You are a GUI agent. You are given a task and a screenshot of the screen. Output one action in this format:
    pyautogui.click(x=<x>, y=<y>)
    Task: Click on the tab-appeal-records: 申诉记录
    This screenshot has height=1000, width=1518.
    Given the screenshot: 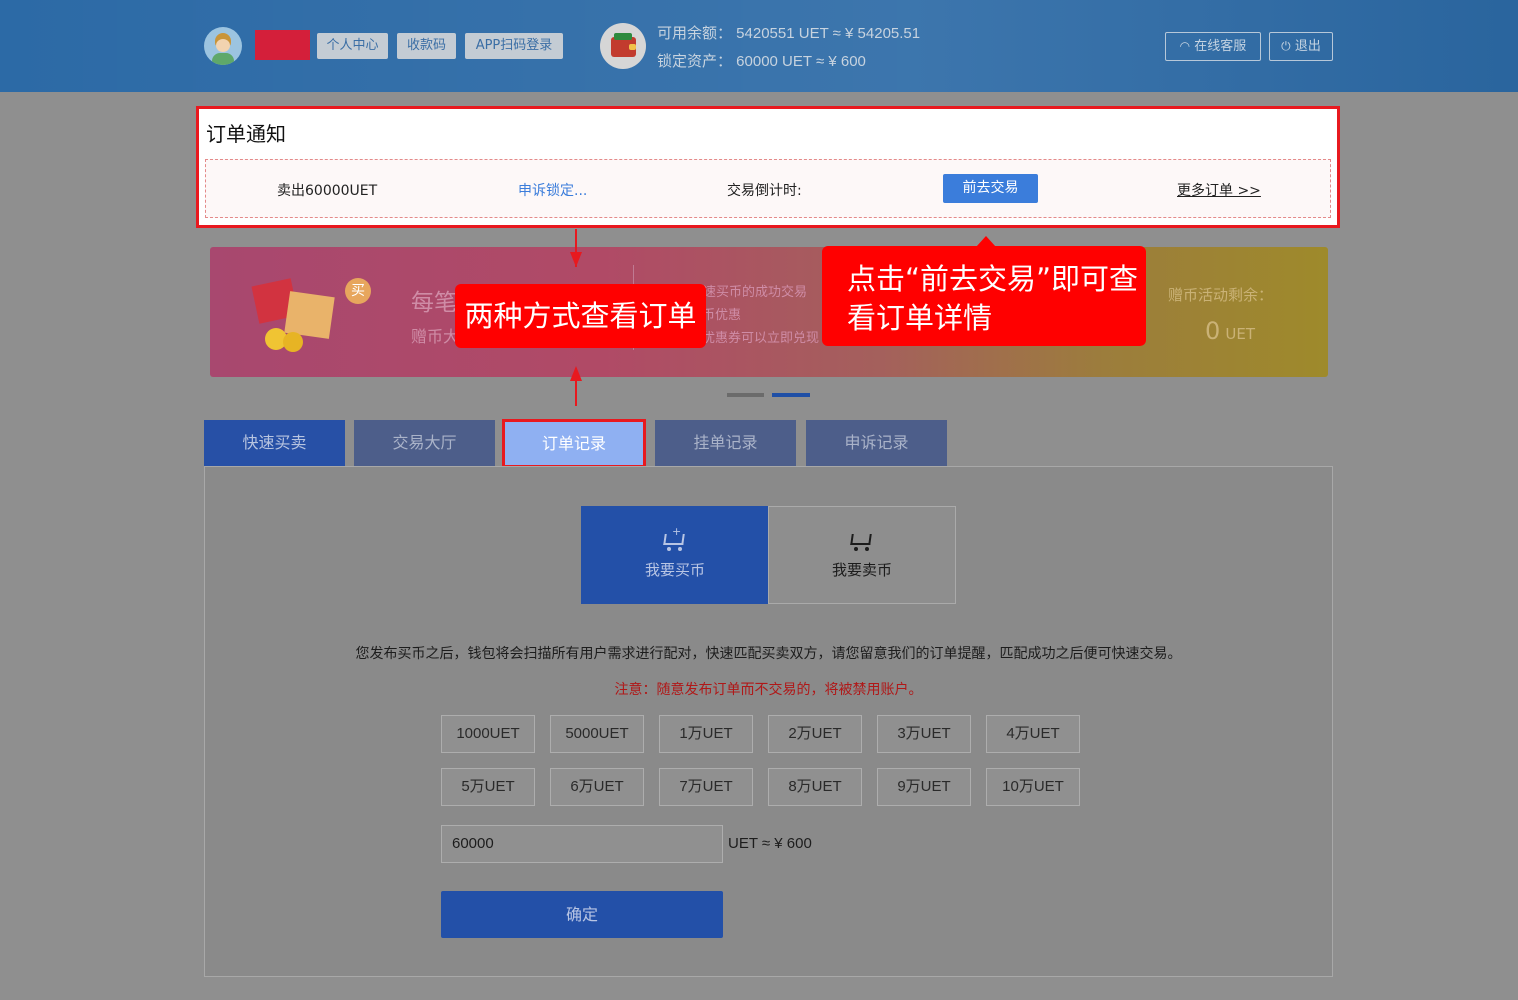 What is the action you would take?
    pyautogui.click(x=876, y=443)
    